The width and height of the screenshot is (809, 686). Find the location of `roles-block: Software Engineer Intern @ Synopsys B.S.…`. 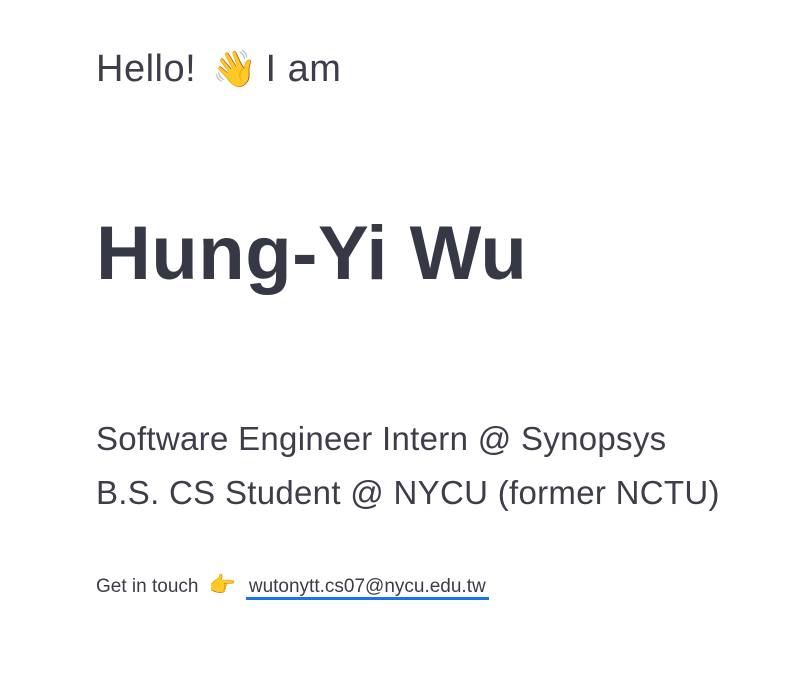

roles-block: Software Engineer Intern @ Synopsys B.S.… is located at coordinates (408, 466).